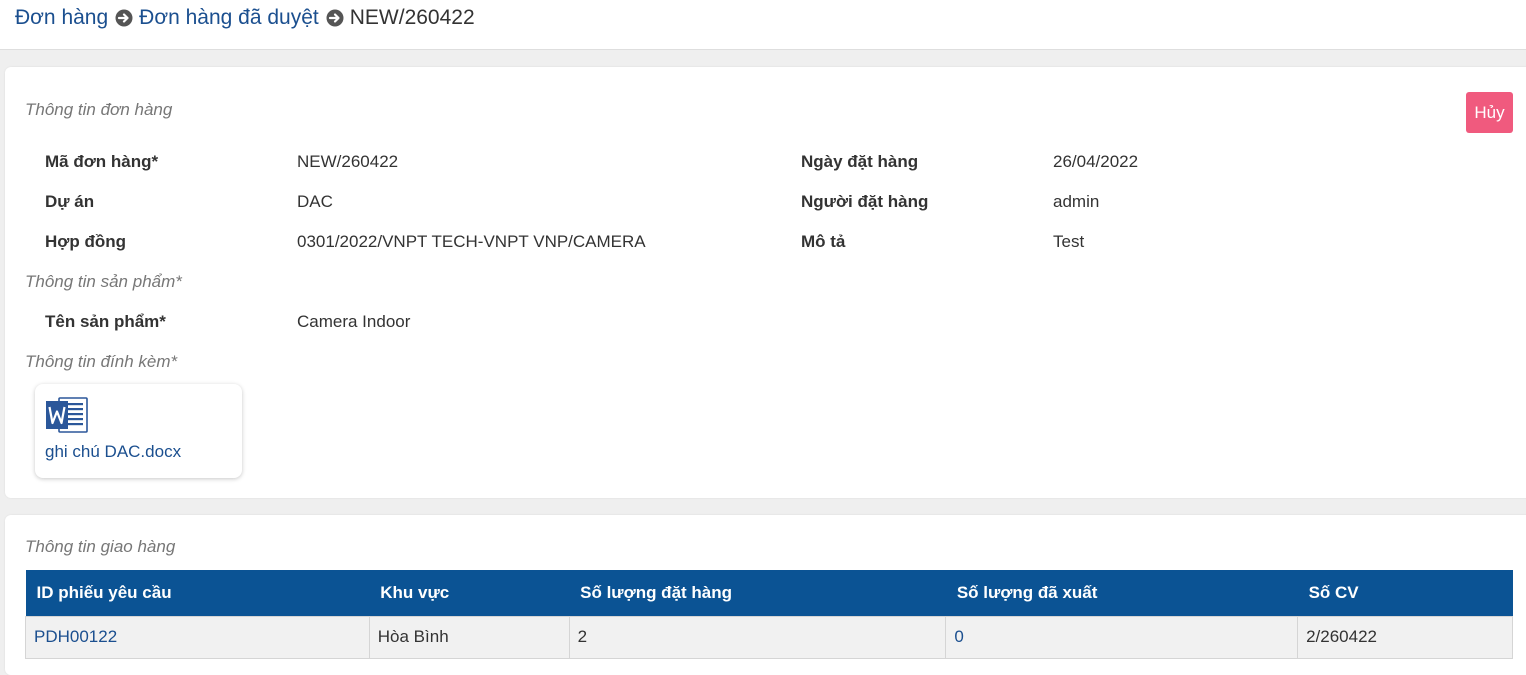 The image size is (1526, 675). Describe the element at coordinates (86, 241) in the screenshot. I see `contract-label: Hợp đồng` at that location.